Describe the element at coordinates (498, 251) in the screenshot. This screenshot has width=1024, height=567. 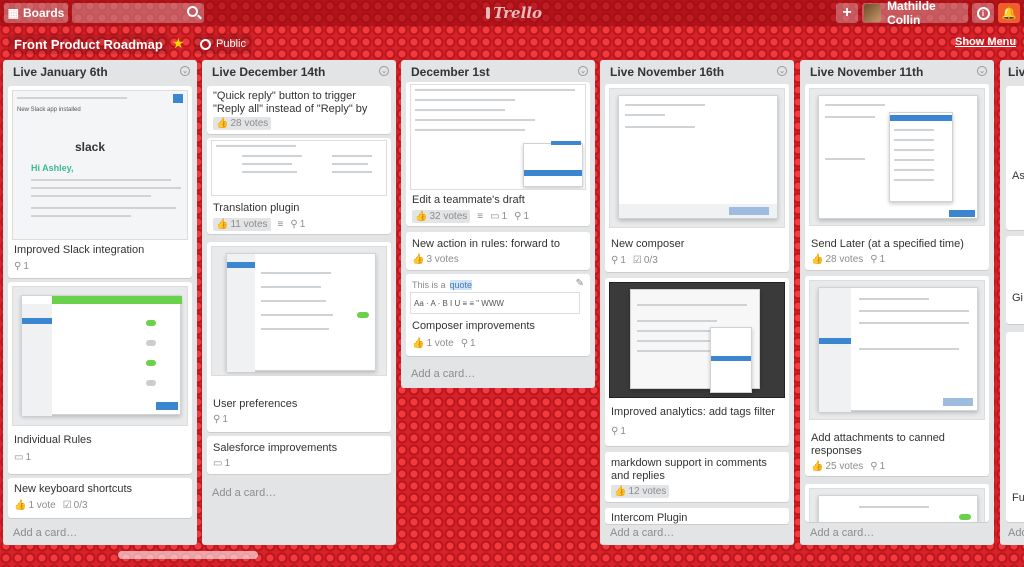
I see `card: New action in rules: forward to 👍 3 votes` at that location.